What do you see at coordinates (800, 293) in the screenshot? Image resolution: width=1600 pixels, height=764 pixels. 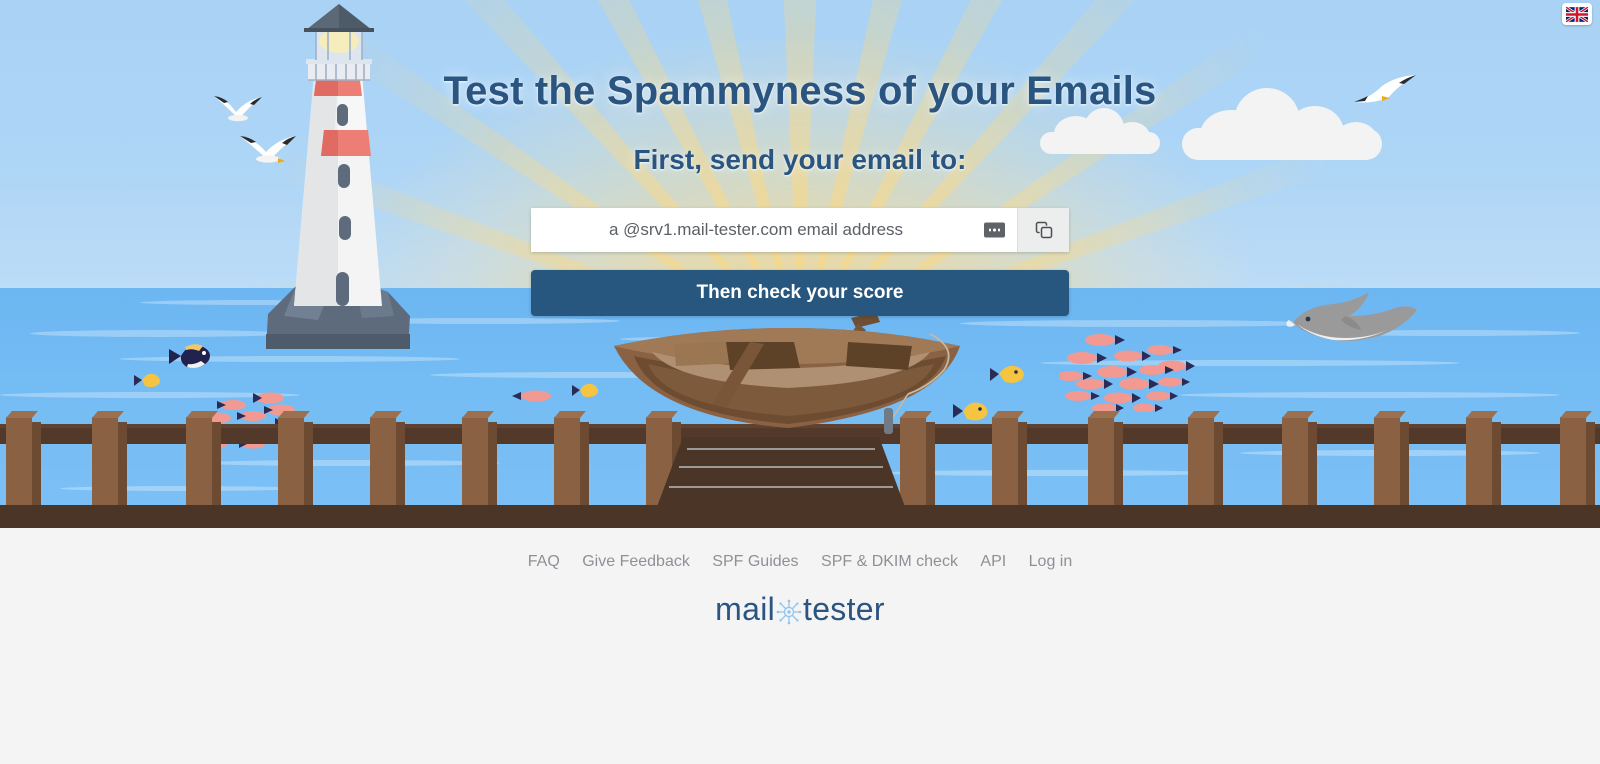 I see `check-score-button: Then check your score` at bounding box center [800, 293].